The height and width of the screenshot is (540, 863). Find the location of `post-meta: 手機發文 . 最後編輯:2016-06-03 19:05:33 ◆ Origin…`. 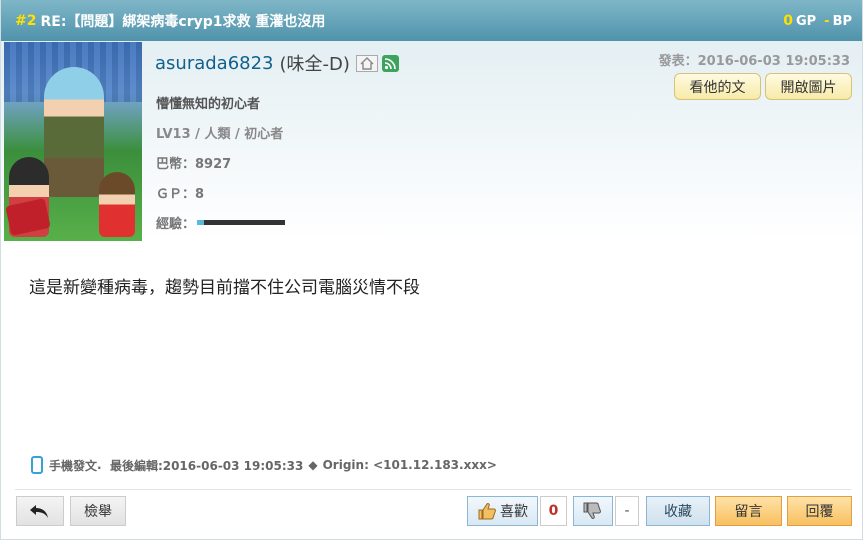

post-meta: 手機發文 . 最後編輯:2016-06-03 19:05:33 ◆ Origin… is located at coordinates (264, 465).